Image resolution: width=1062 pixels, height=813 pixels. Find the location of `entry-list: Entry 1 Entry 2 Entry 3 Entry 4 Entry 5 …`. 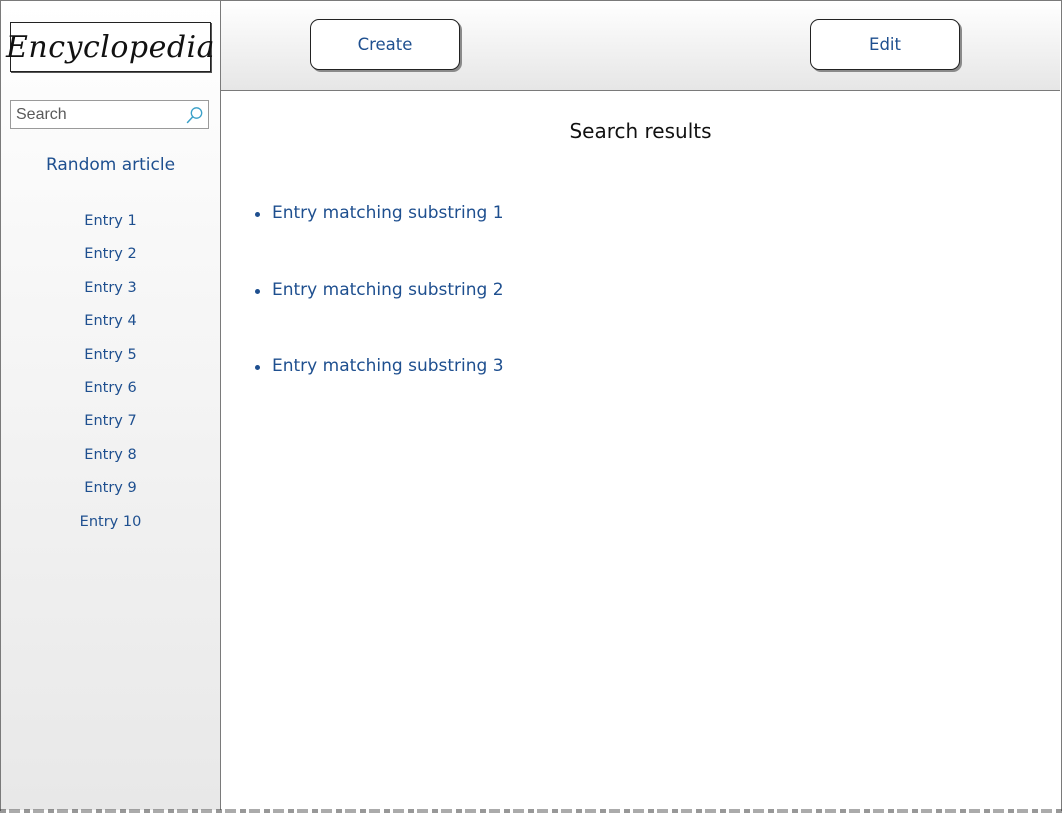

entry-list: Entry 1 Entry 2 Entry 3 Entry 4 Entry 5 … is located at coordinates (110, 378).